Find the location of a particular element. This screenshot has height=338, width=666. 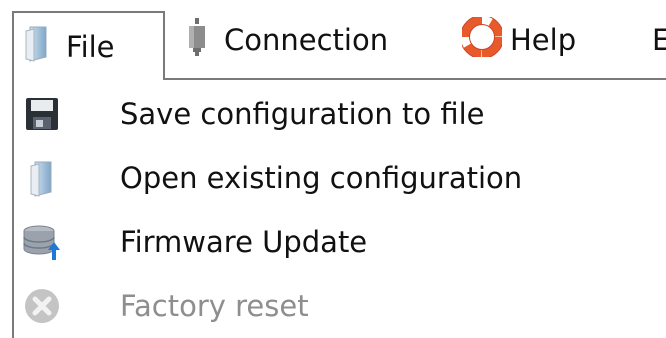

menu-file: File is located at coordinates (88, 45).